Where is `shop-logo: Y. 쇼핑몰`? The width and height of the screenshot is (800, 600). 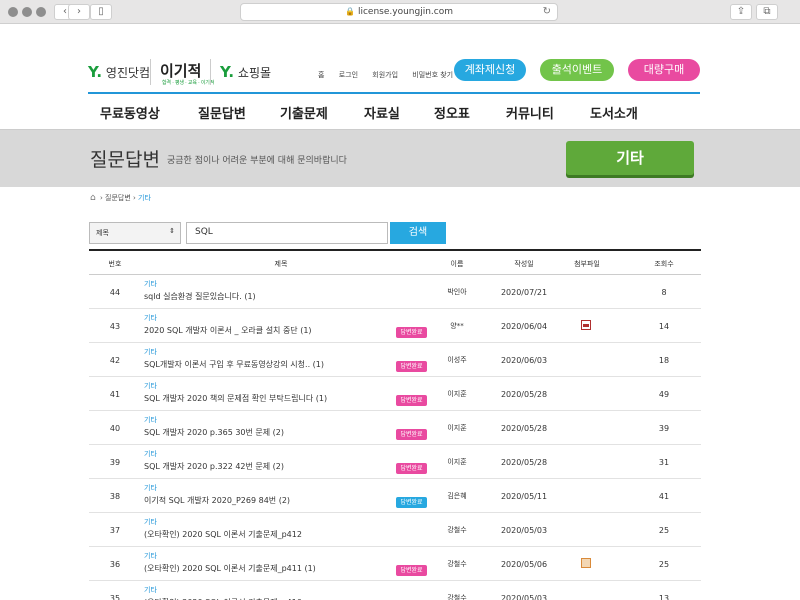 shop-logo: Y. 쇼핑몰 is located at coordinates (245, 72).